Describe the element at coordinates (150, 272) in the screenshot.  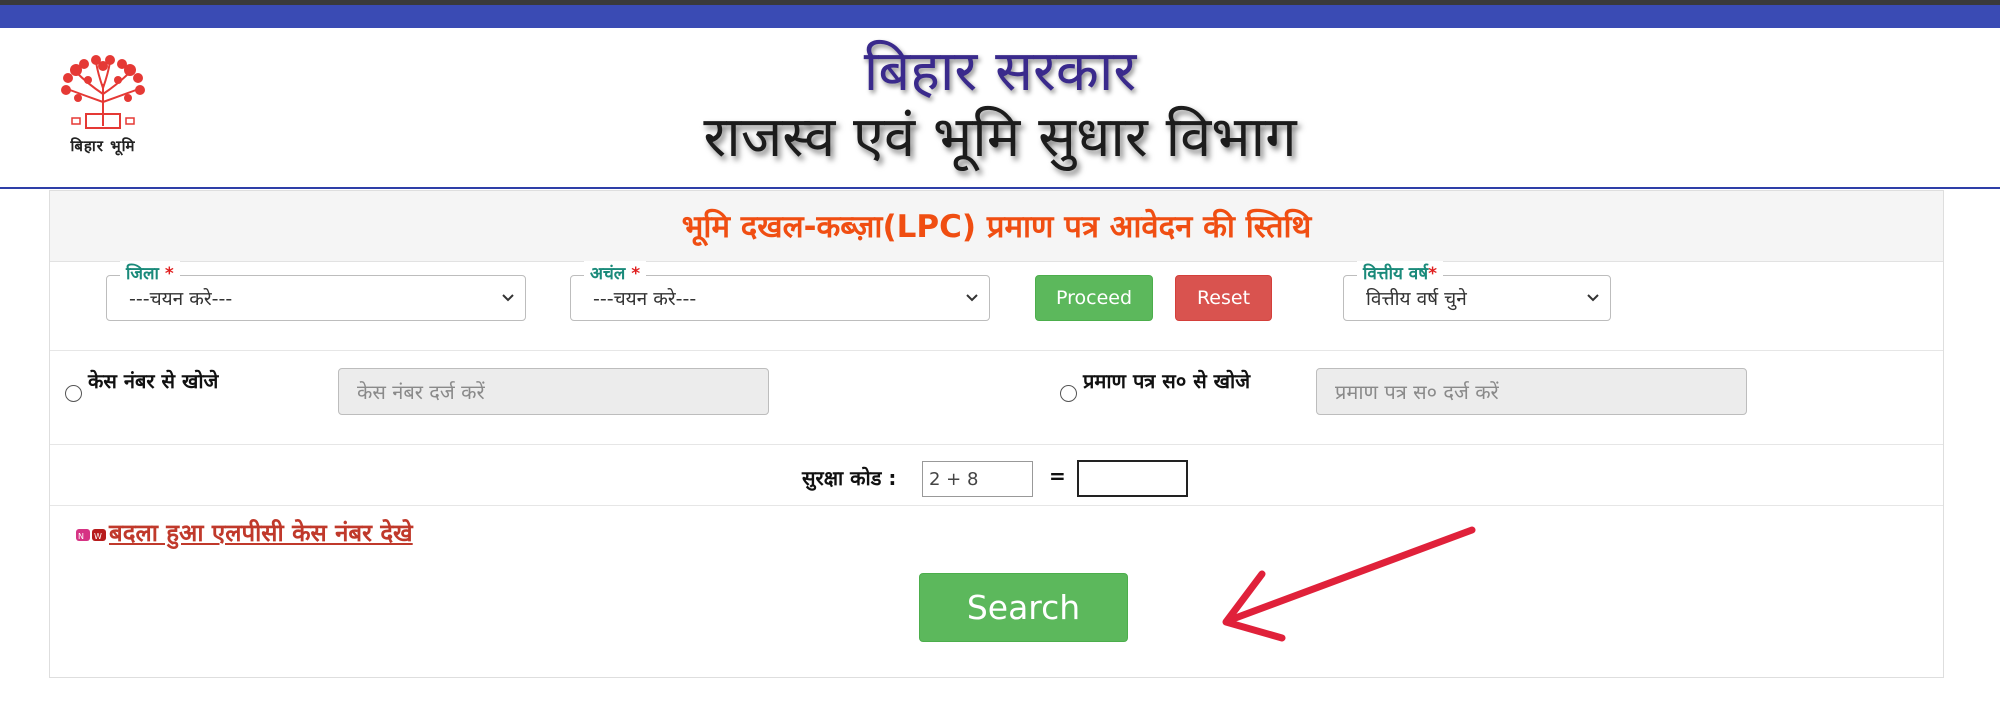
I see `district-label: जिला *` at that location.